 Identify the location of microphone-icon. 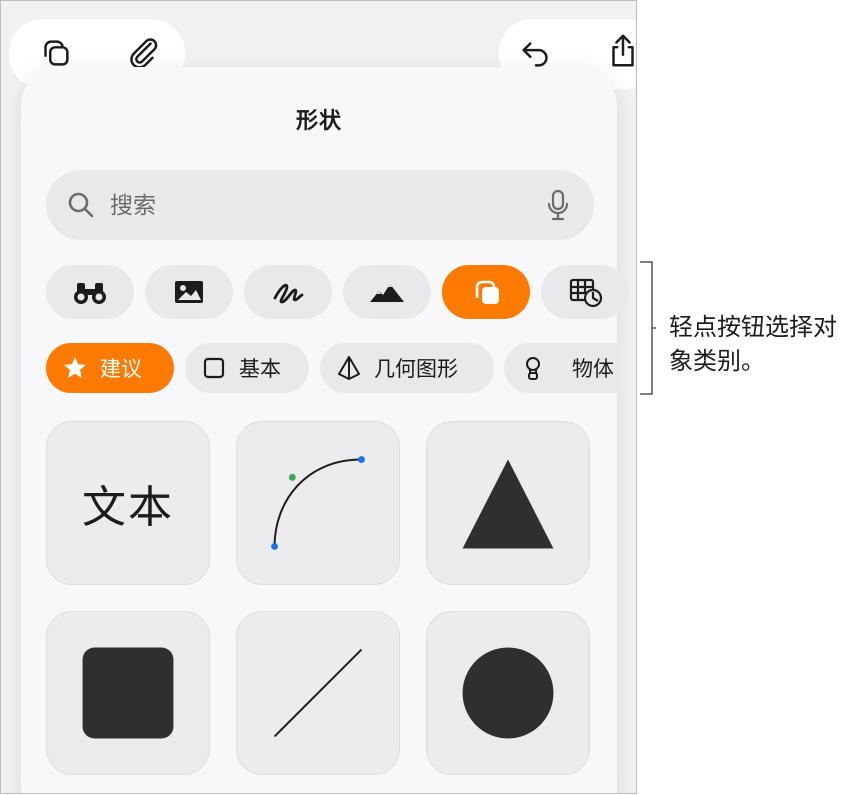
(558, 205).